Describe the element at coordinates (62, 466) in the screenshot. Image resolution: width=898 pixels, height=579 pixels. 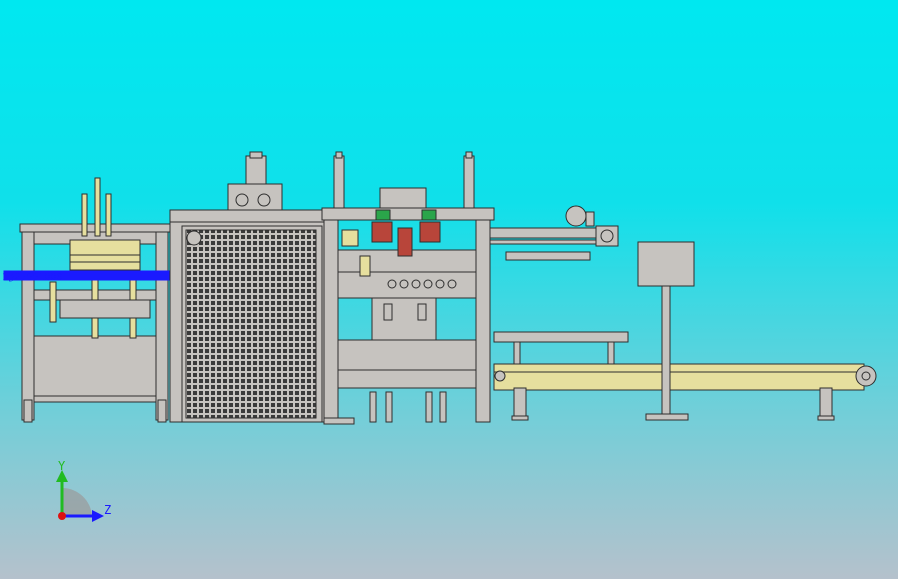
I see `y-axis-label: Y` at that location.